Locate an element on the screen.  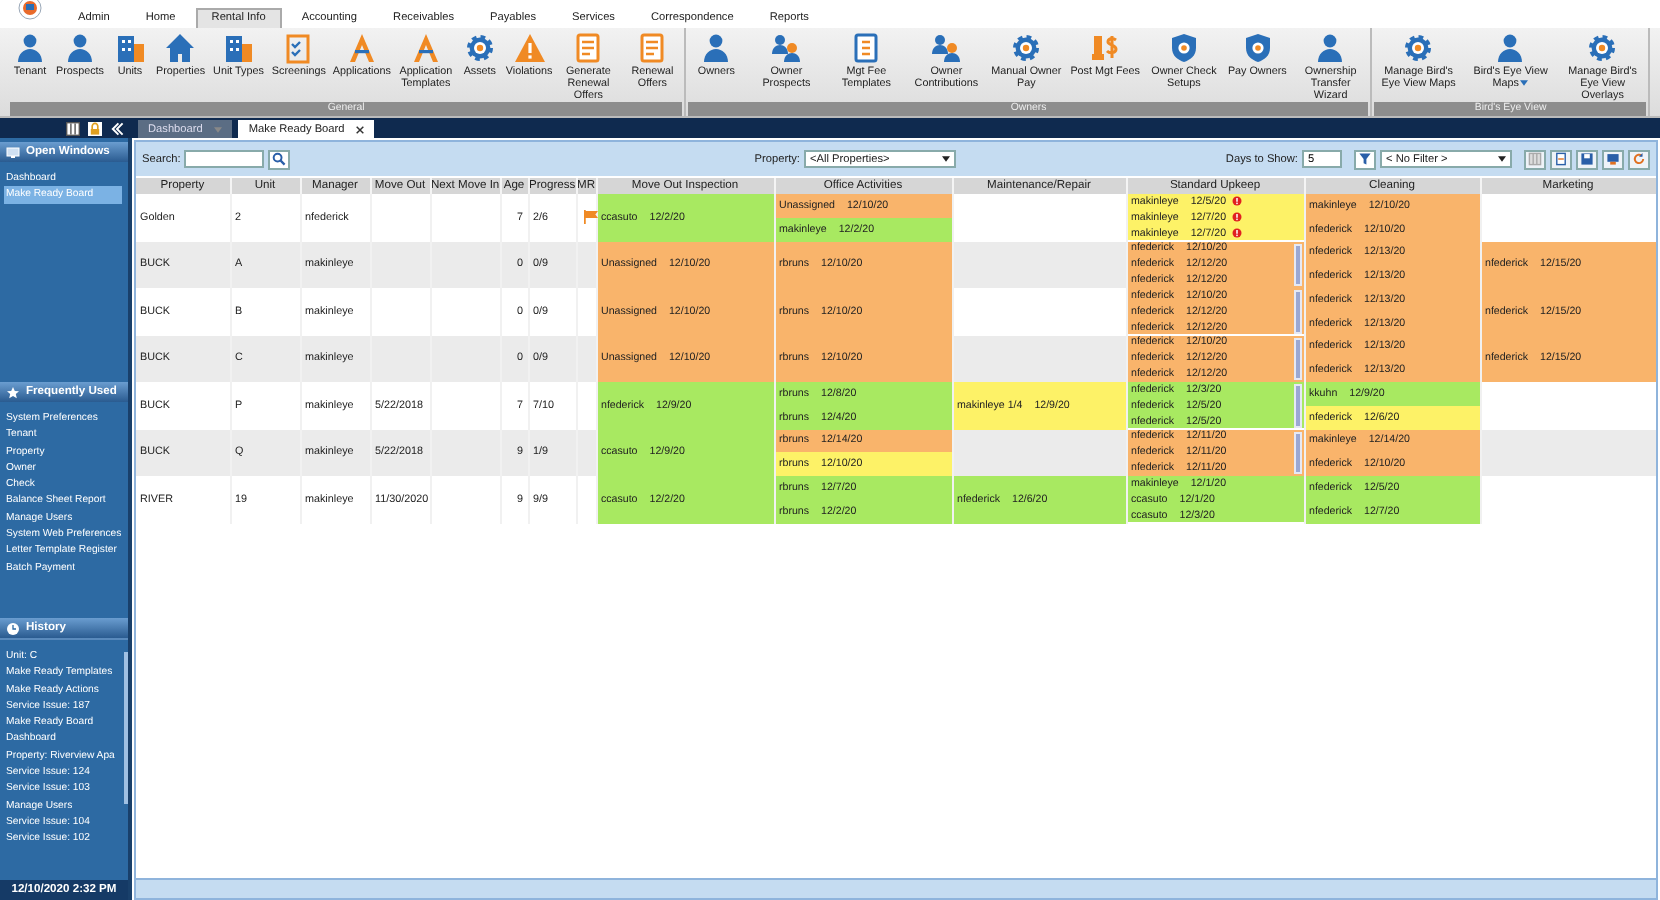
refresh-icon is located at coordinates (1639, 159).